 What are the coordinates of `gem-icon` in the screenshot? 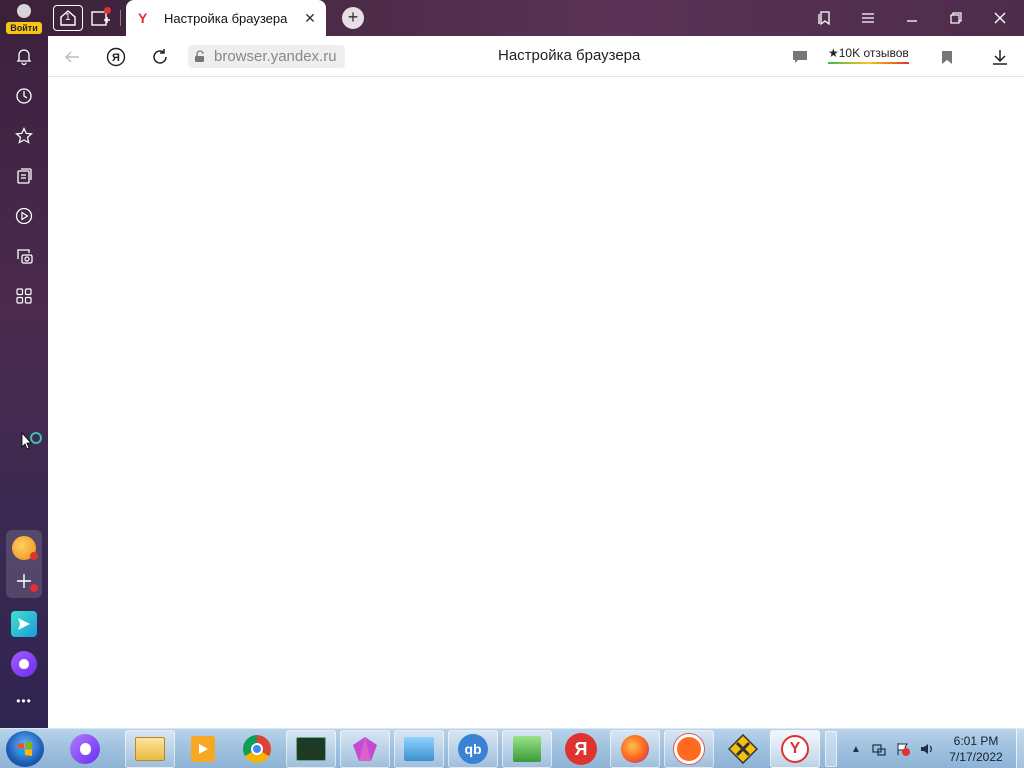 It's located at (365, 749).